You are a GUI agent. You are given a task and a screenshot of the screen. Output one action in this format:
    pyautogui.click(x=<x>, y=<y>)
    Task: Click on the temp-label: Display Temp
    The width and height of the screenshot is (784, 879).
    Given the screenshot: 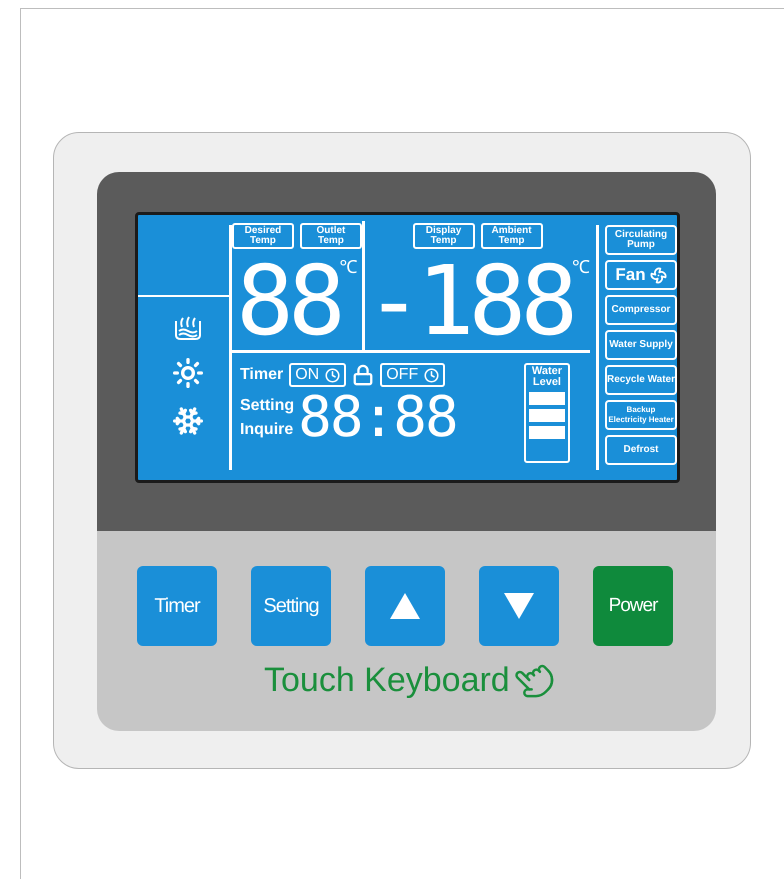 What is the action you would take?
    pyautogui.click(x=443, y=236)
    